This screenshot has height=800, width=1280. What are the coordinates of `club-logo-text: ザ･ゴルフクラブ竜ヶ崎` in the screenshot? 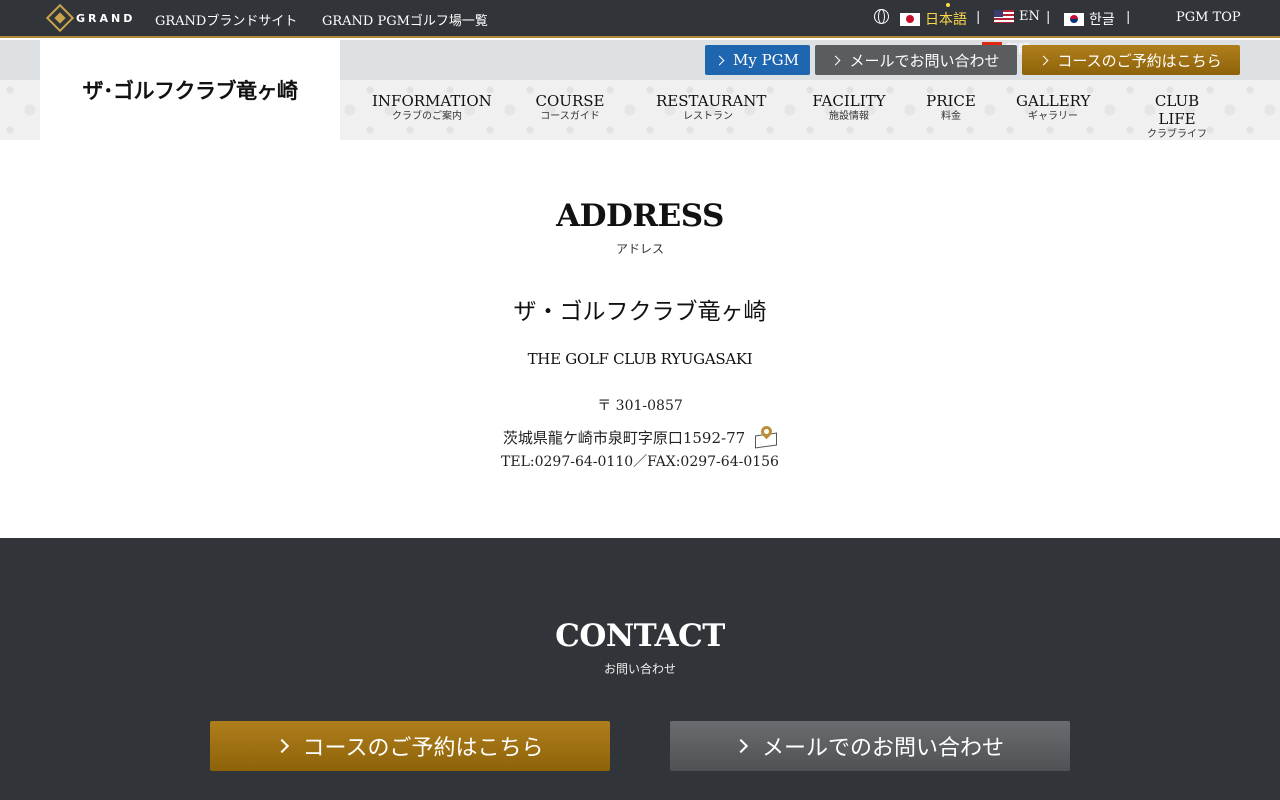 It's located at (190, 91).